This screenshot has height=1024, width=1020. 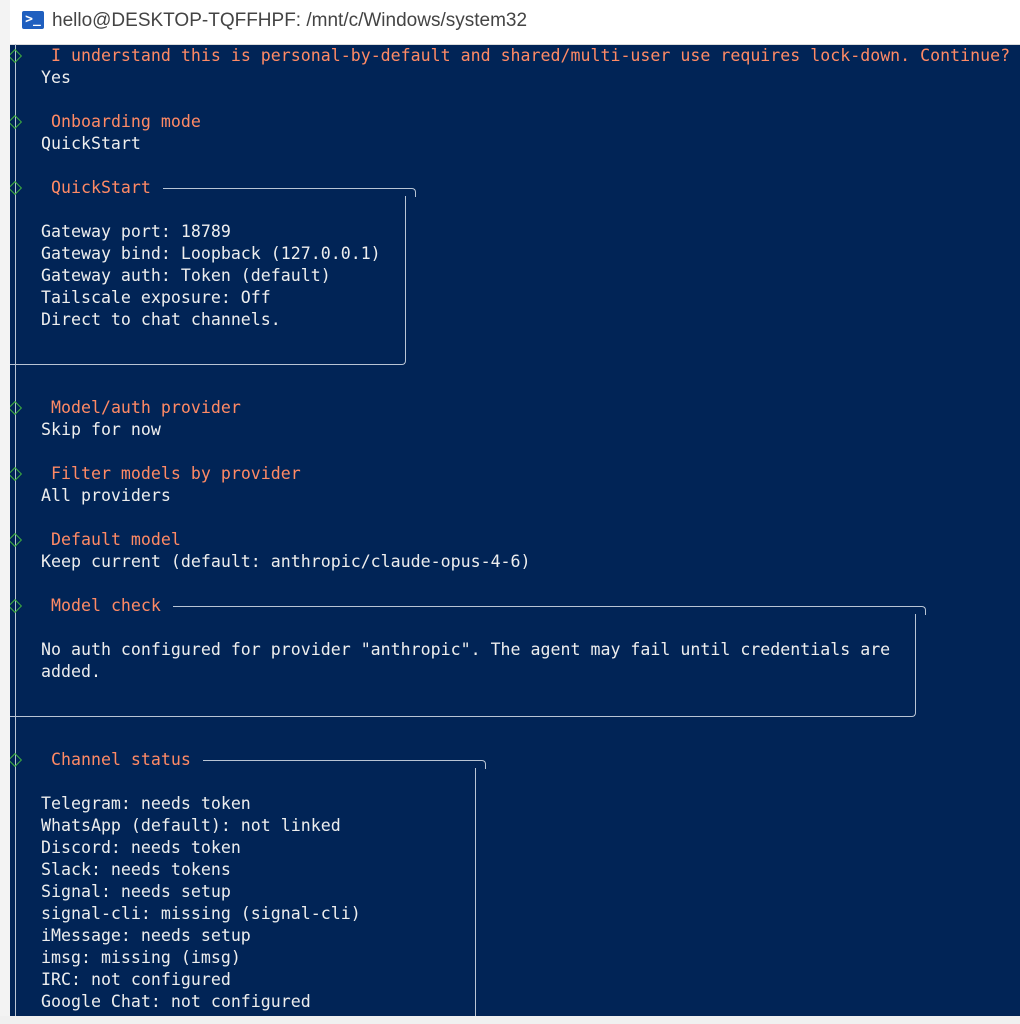 What do you see at coordinates (126, 121) in the screenshot?
I see `step-prompt: Onboarding mode` at bounding box center [126, 121].